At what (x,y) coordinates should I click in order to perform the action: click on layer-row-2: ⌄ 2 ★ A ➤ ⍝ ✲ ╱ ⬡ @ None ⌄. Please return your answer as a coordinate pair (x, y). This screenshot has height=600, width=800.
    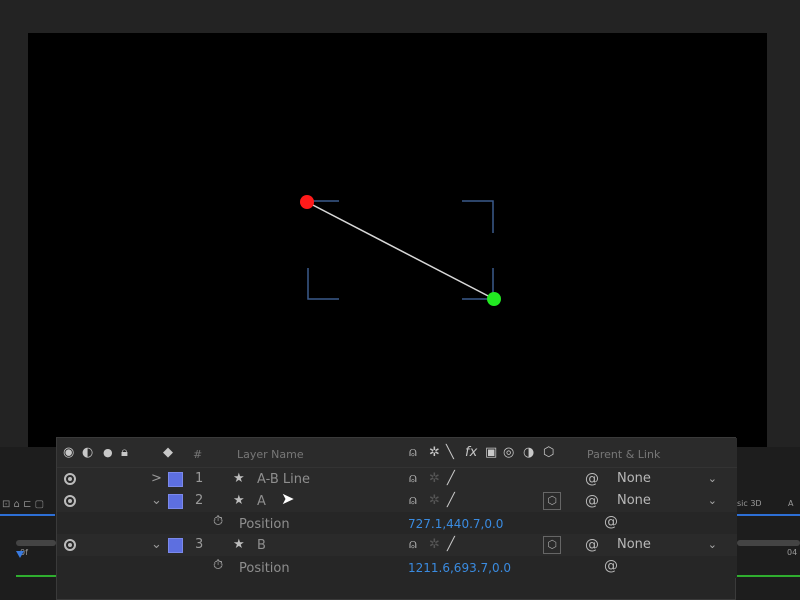
    Looking at the image, I should click on (397, 501).